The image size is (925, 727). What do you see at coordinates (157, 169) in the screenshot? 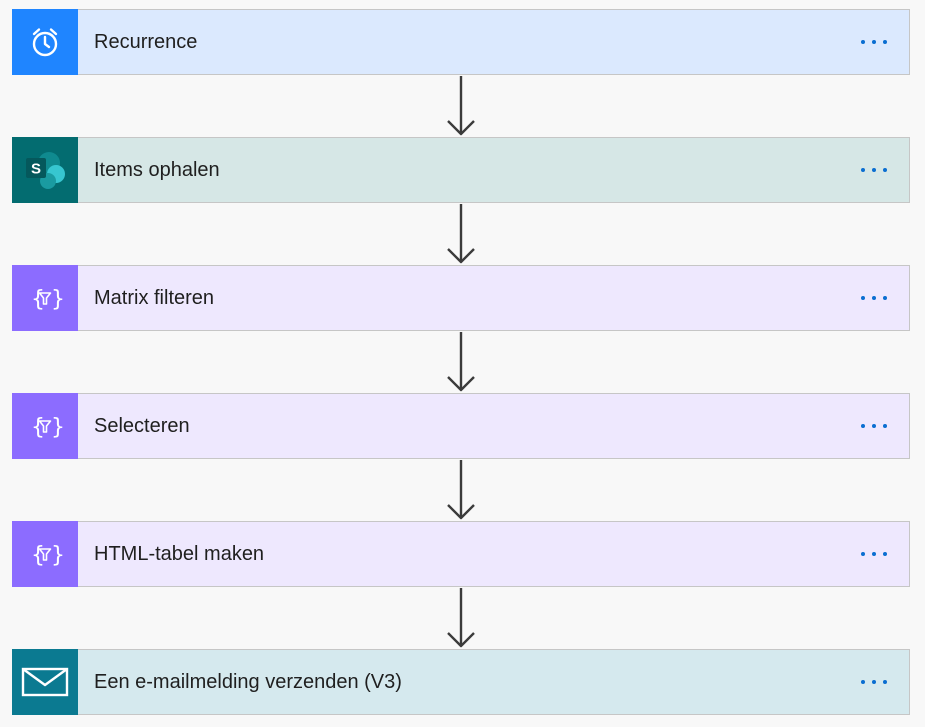
I see `step-title: Items ophalen` at bounding box center [157, 169].